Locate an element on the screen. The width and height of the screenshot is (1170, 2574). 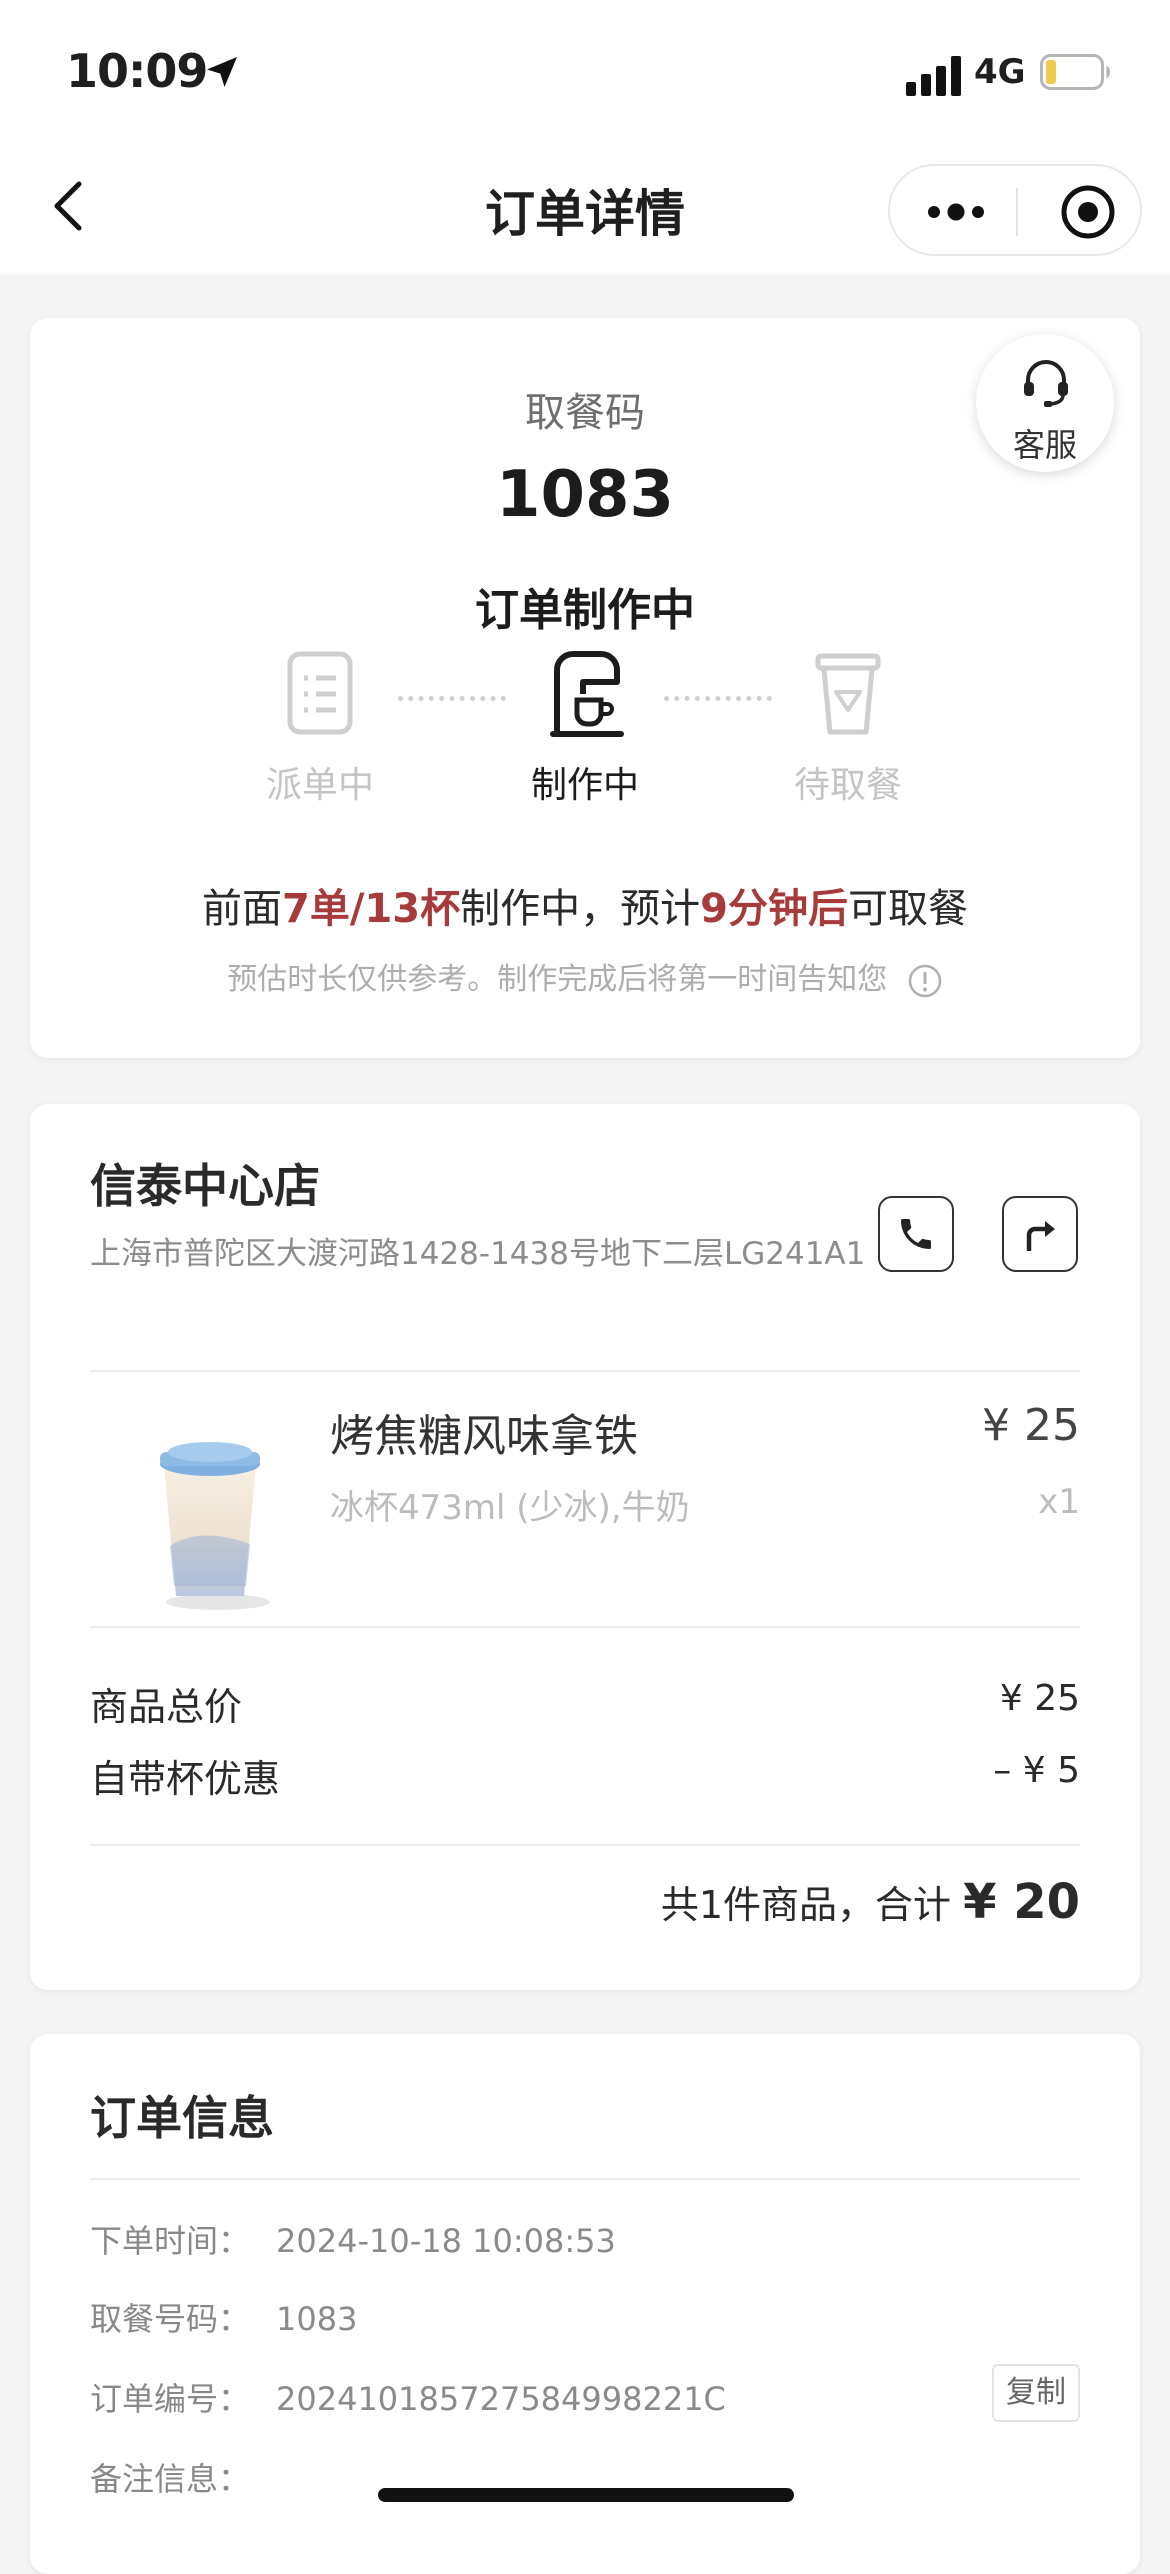
customer-service-label: 客服 is located at coordinates (1044, 445).